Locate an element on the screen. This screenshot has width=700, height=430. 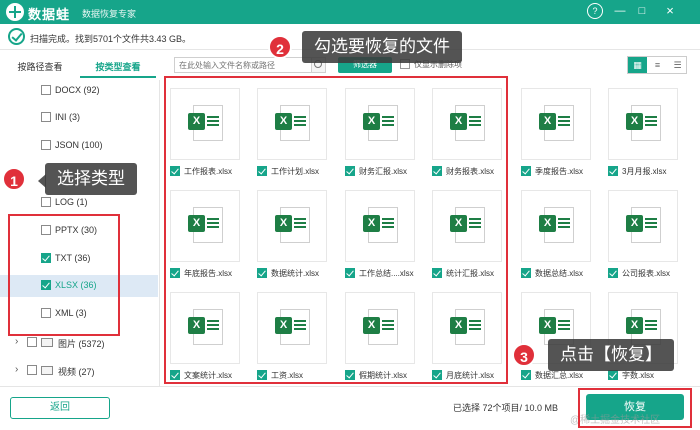
maximize-icon: □ is located at coordinates (642, 11).